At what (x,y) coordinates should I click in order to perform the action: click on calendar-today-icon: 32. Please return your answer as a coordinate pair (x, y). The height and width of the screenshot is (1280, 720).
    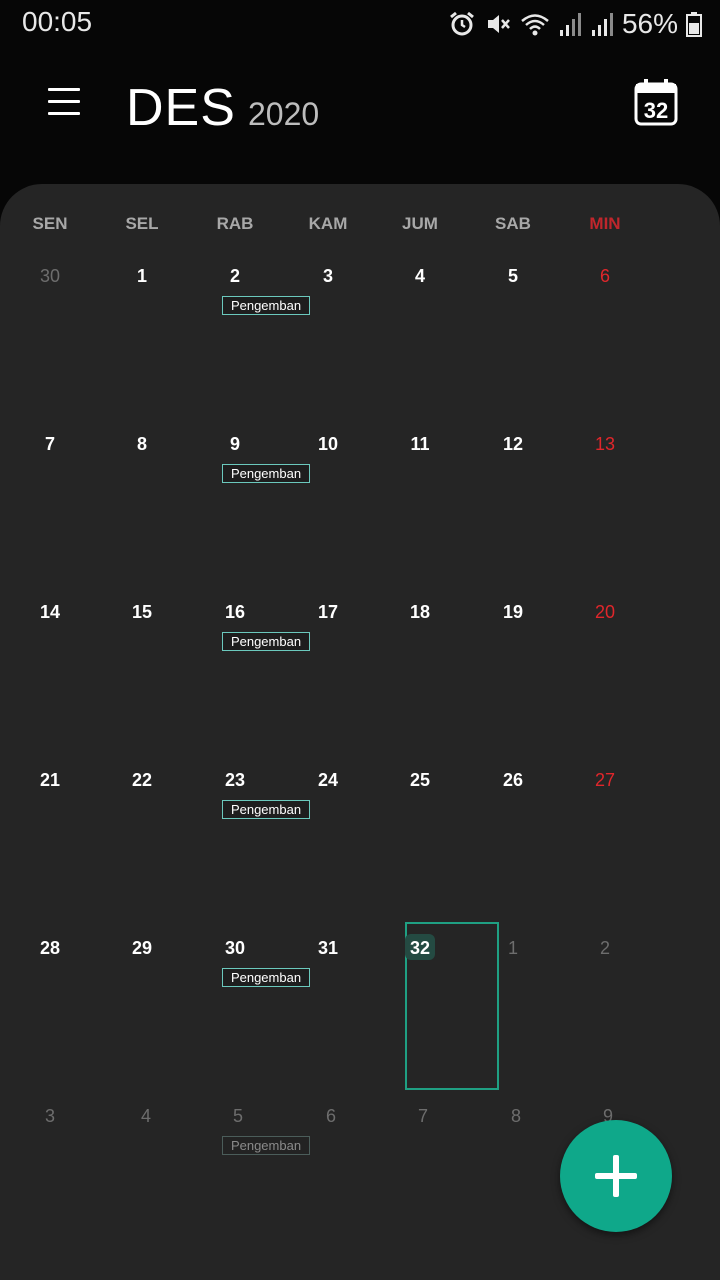
    Looking at the image, I should click on (656, 103).